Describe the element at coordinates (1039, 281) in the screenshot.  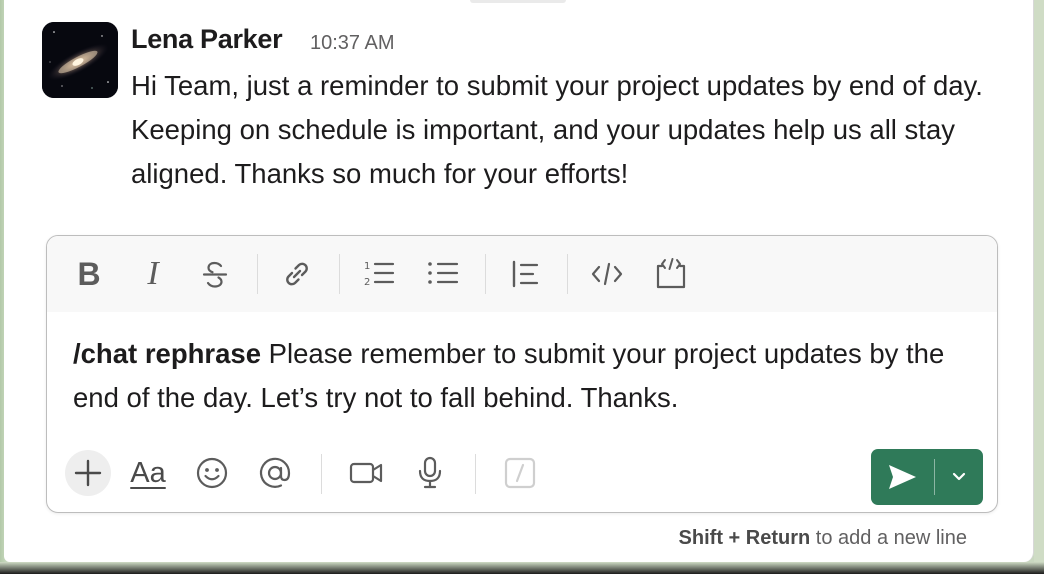
I see `background-edge-right` at that location.